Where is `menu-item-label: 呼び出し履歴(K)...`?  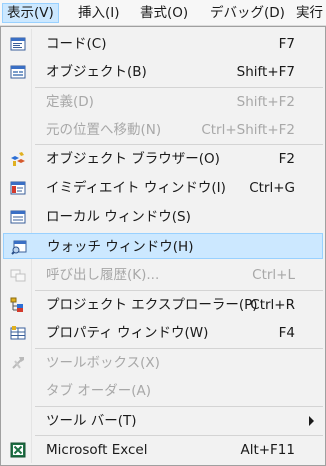
menu-item-label: 呼び出し履歴(K)... is located at coordinates (103, 275).